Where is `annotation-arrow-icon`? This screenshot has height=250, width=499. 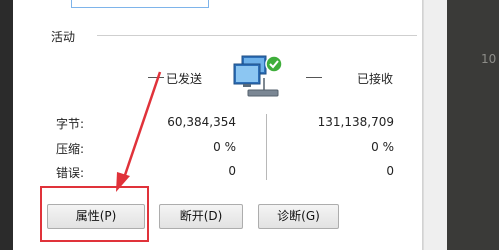 annotation-arrow-icon is located at coordinates (139, 131).